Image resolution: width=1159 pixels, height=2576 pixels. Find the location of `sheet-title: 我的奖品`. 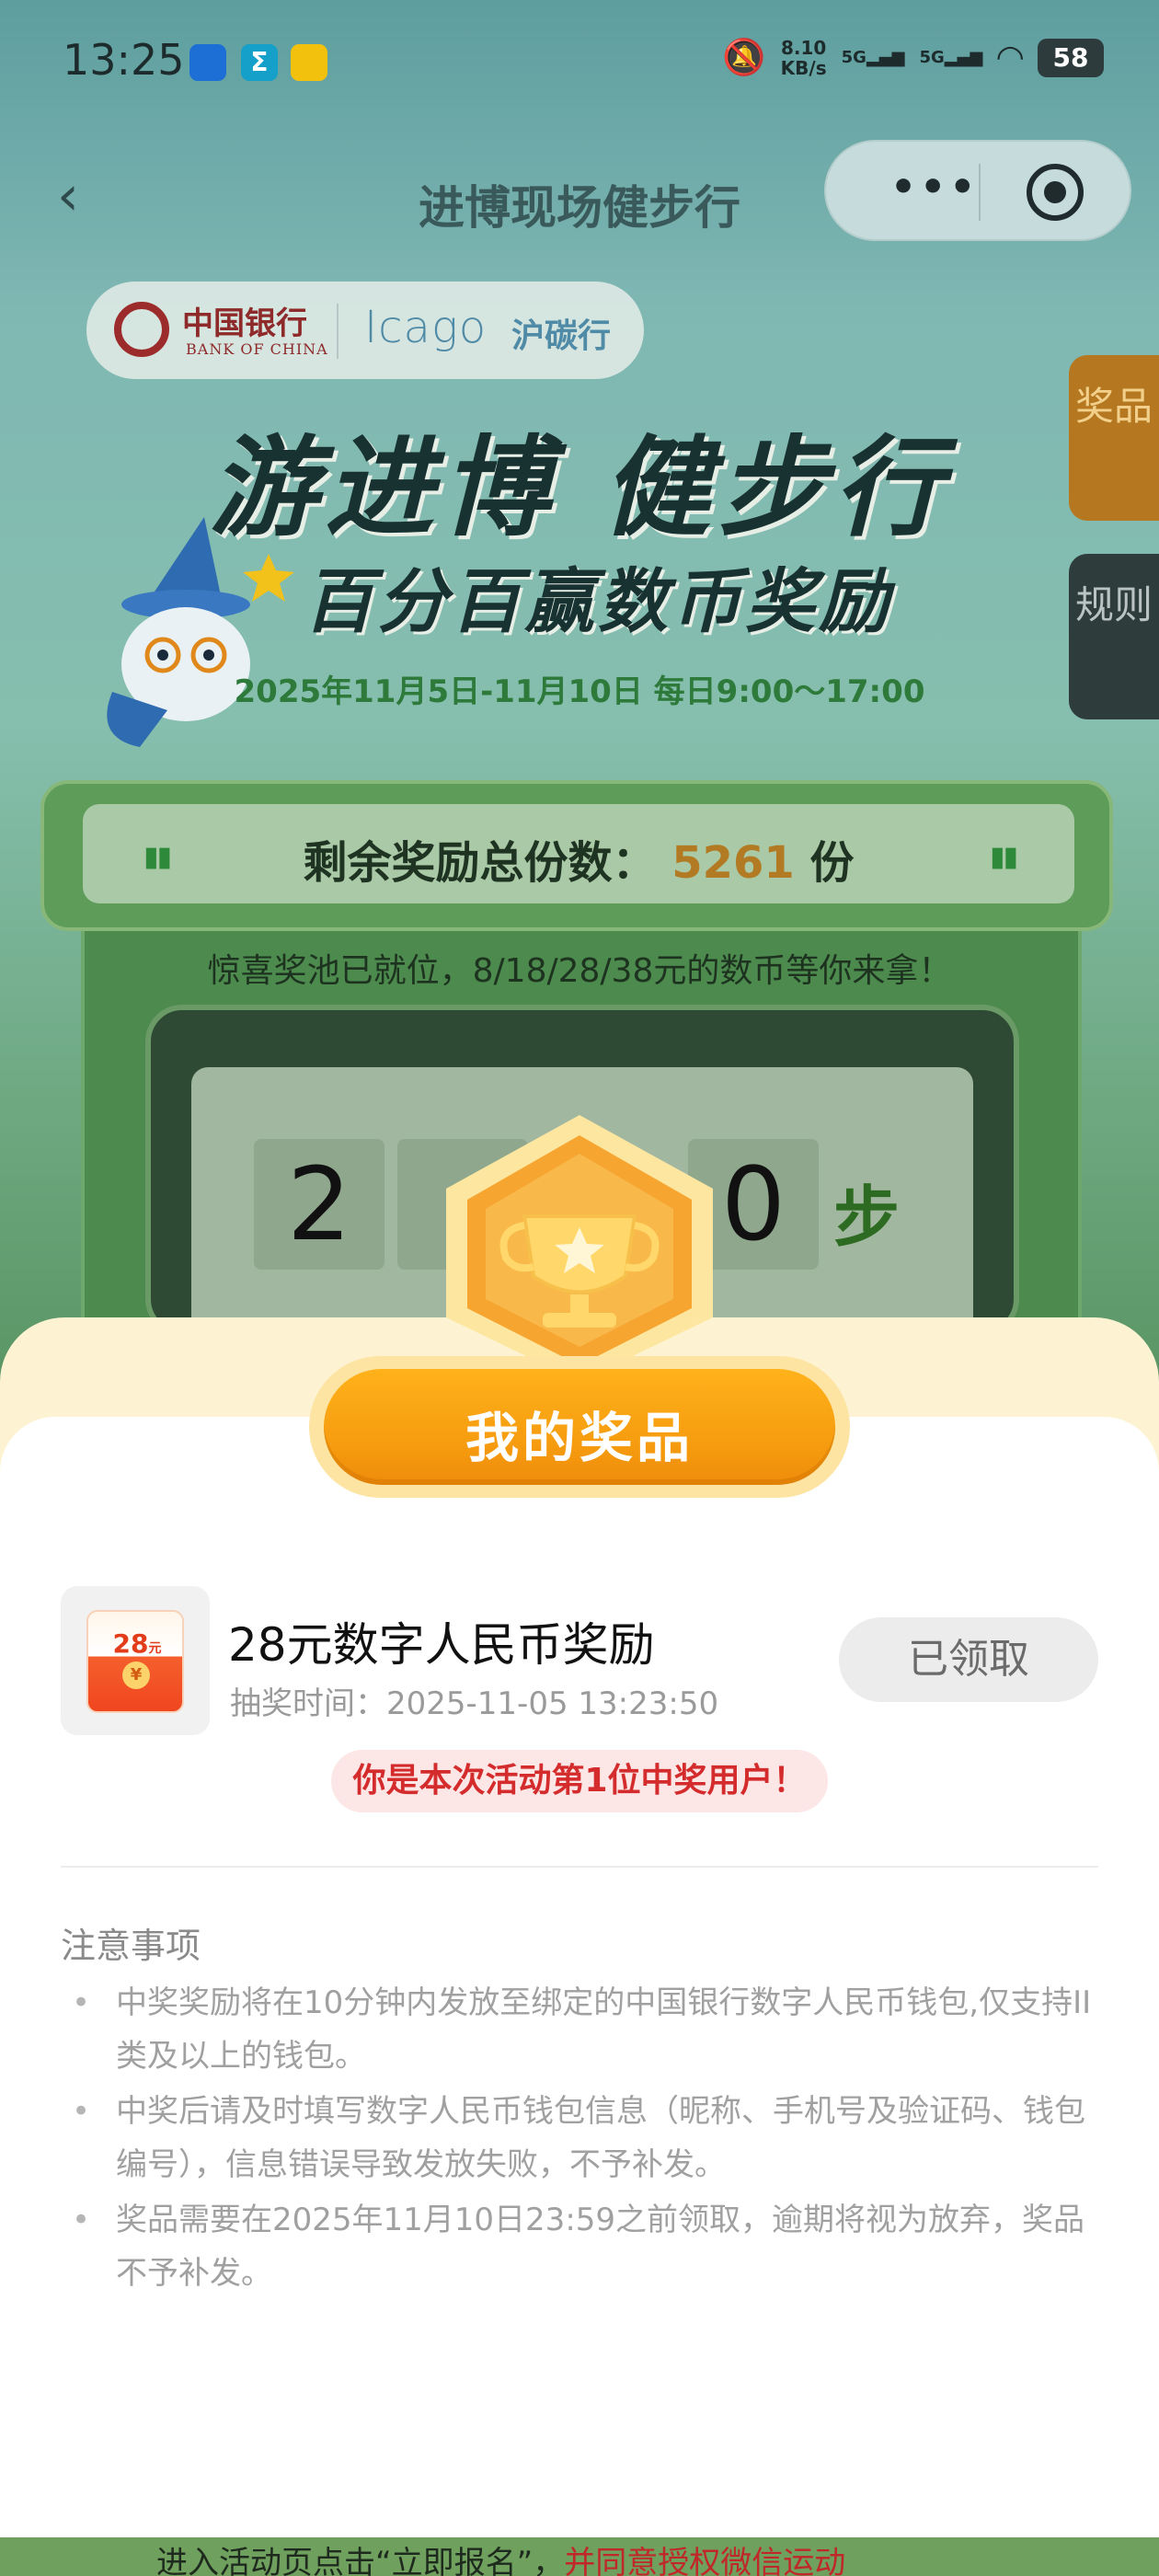

sheet-title: 我的奖品 is located at coordinates (579, 1438).